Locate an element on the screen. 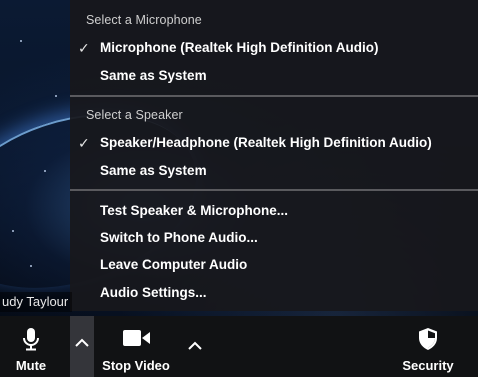  shield-icon is located at coordinates (428, 338).